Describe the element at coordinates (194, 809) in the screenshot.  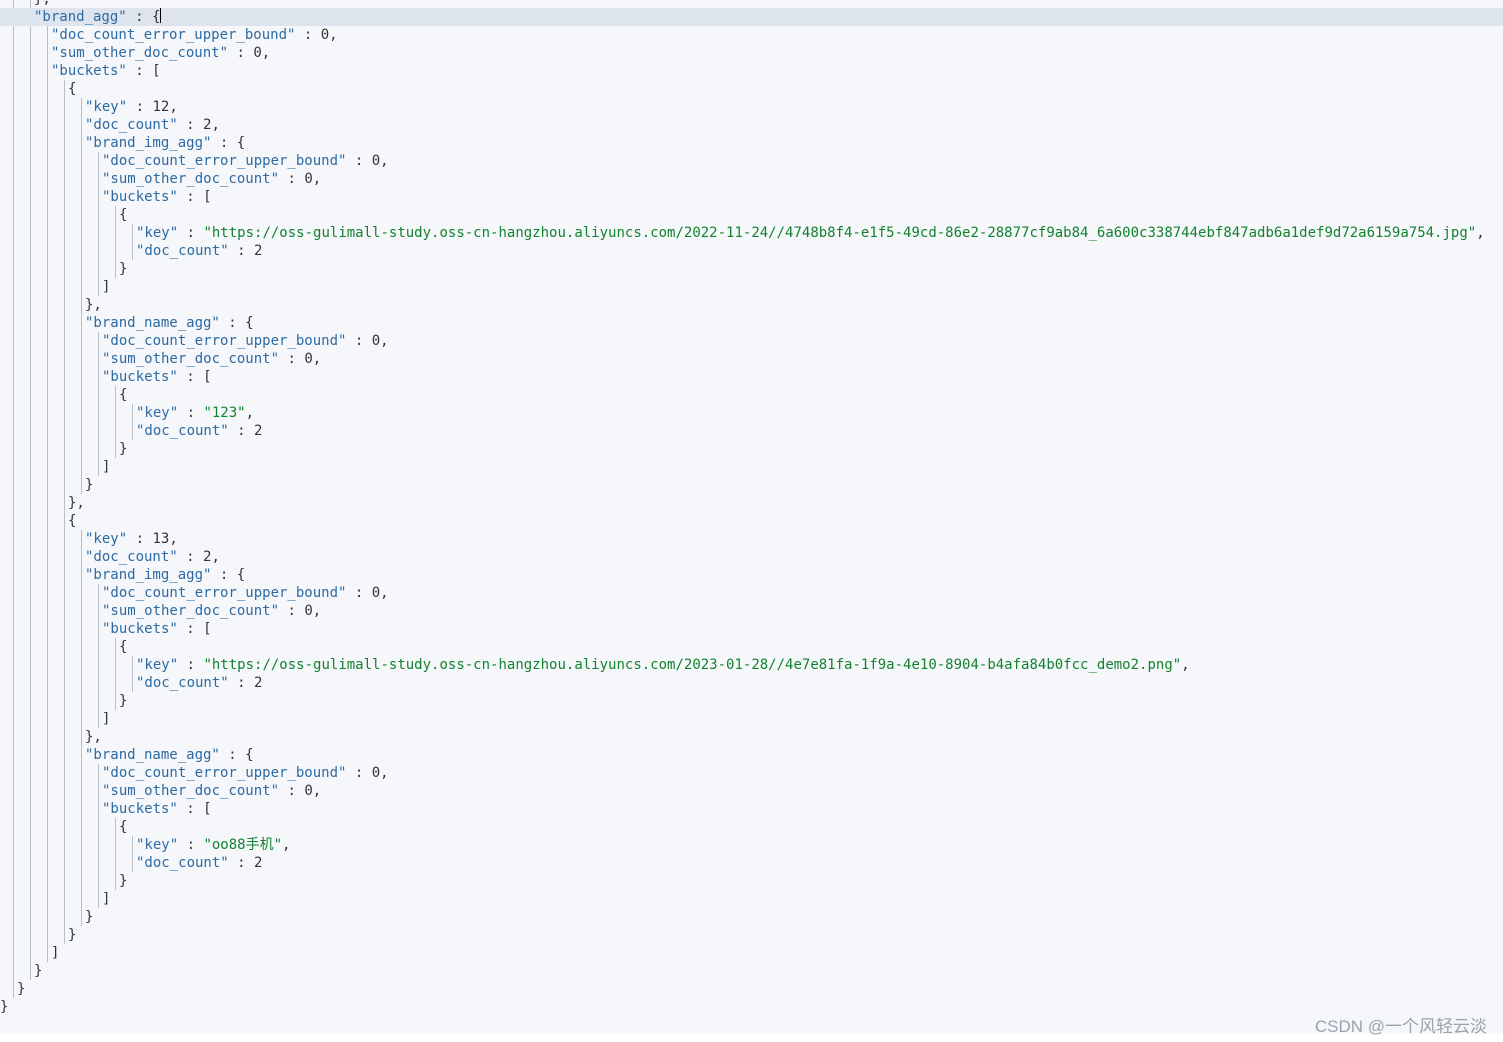
I see `token-pun: : [` at that location.